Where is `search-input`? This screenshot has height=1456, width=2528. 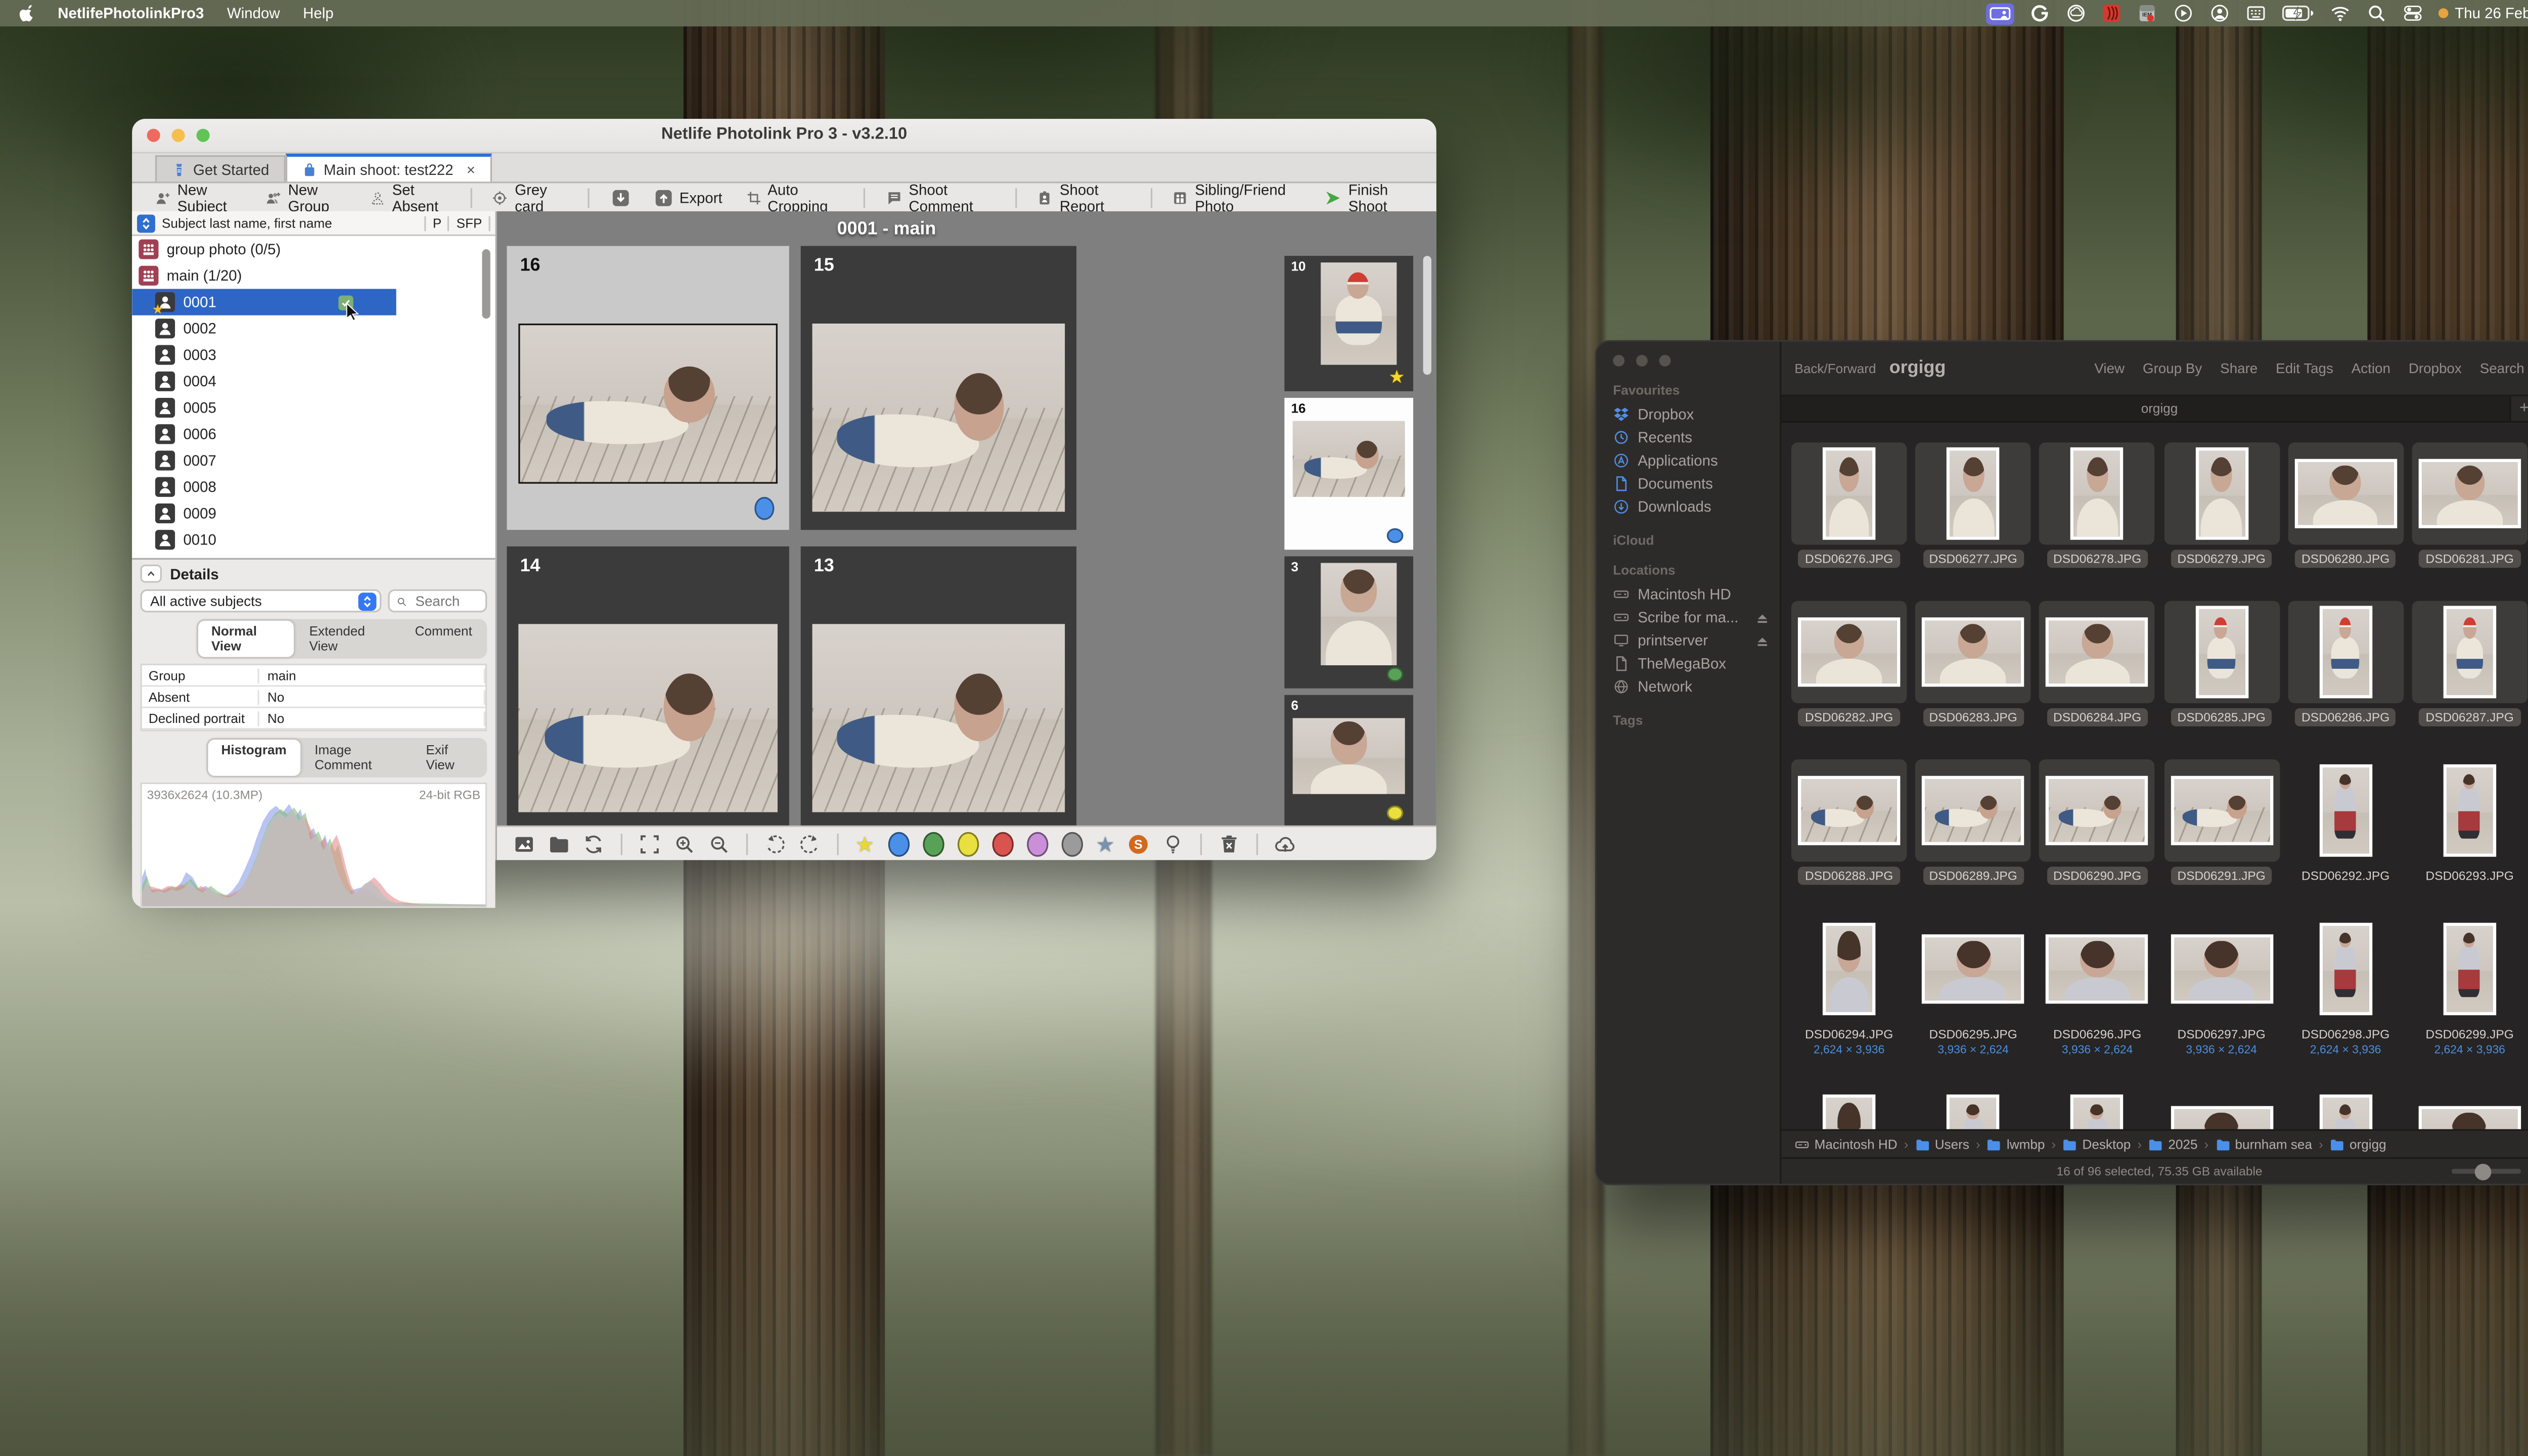 search-input is located at coordinates (446, 600).